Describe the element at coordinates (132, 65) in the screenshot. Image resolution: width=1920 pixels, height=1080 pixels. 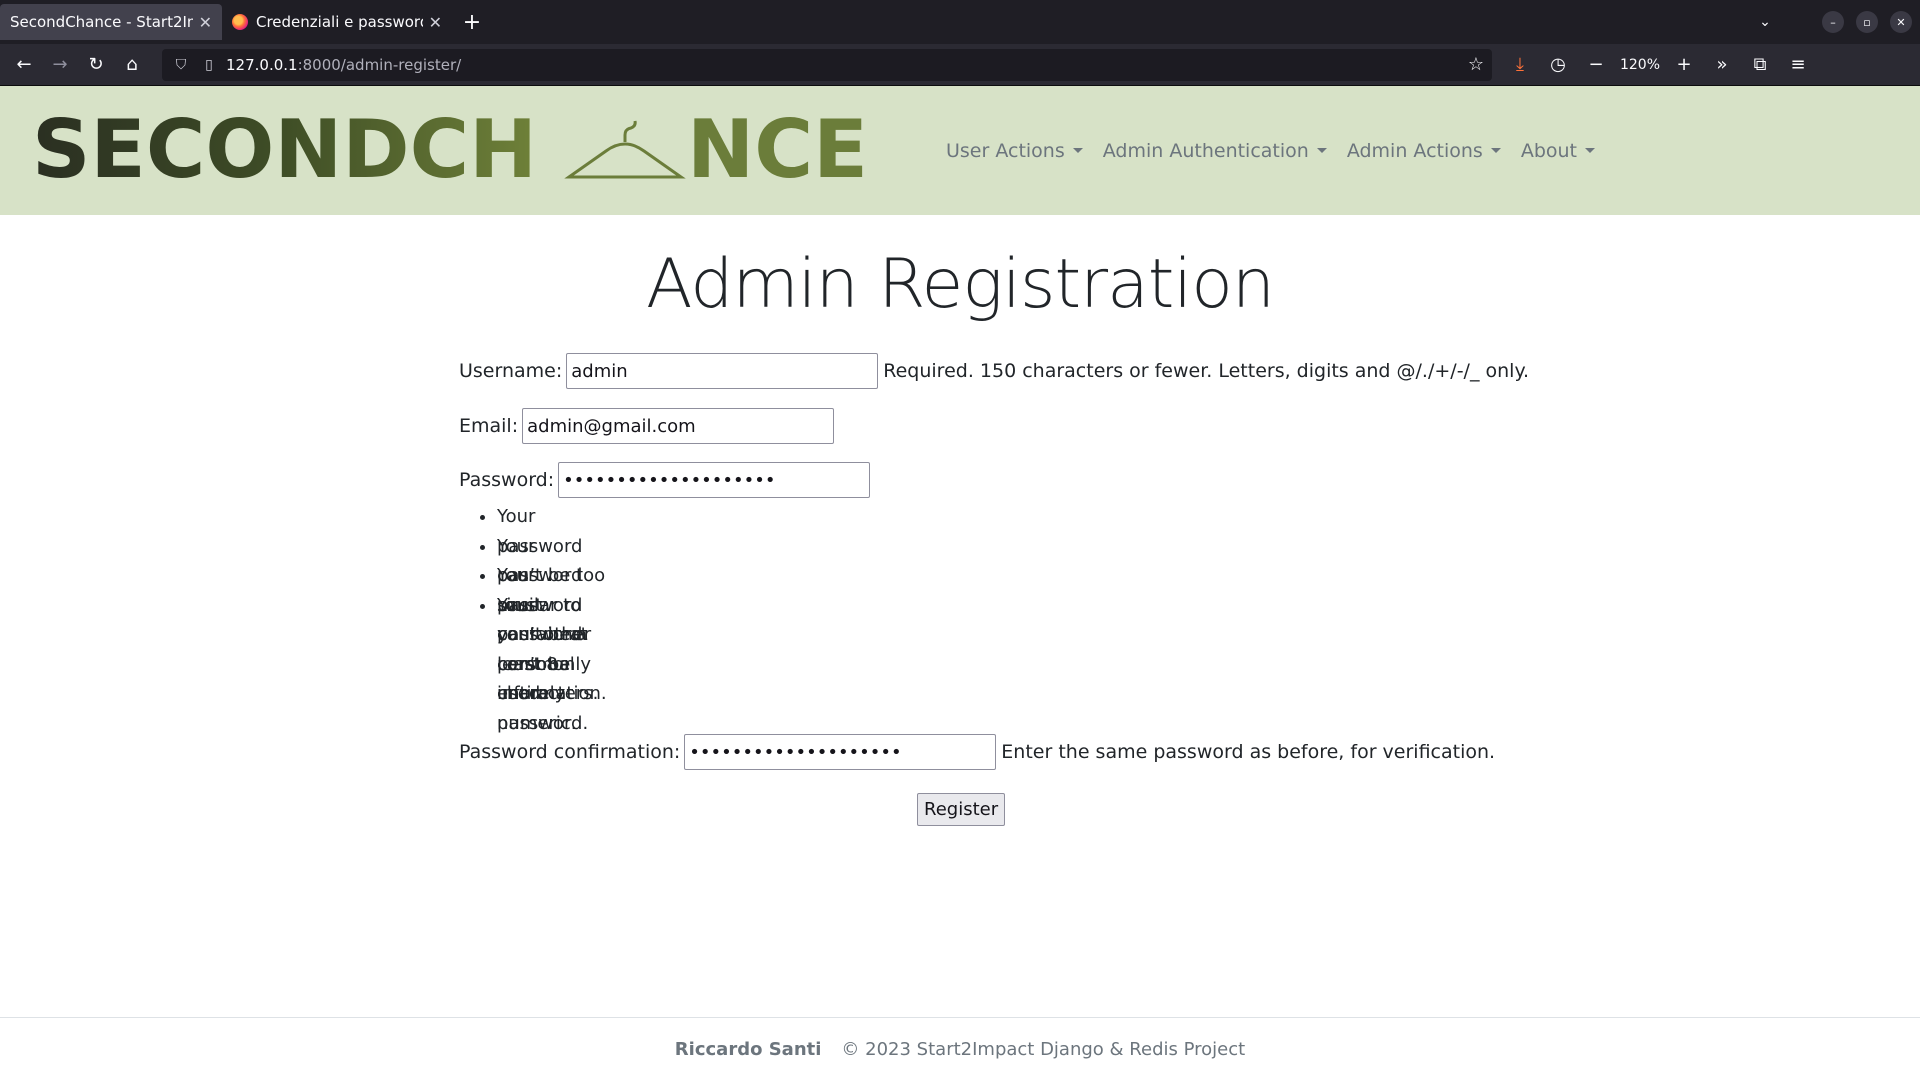
I see `home-icon: ⌂` at that location.